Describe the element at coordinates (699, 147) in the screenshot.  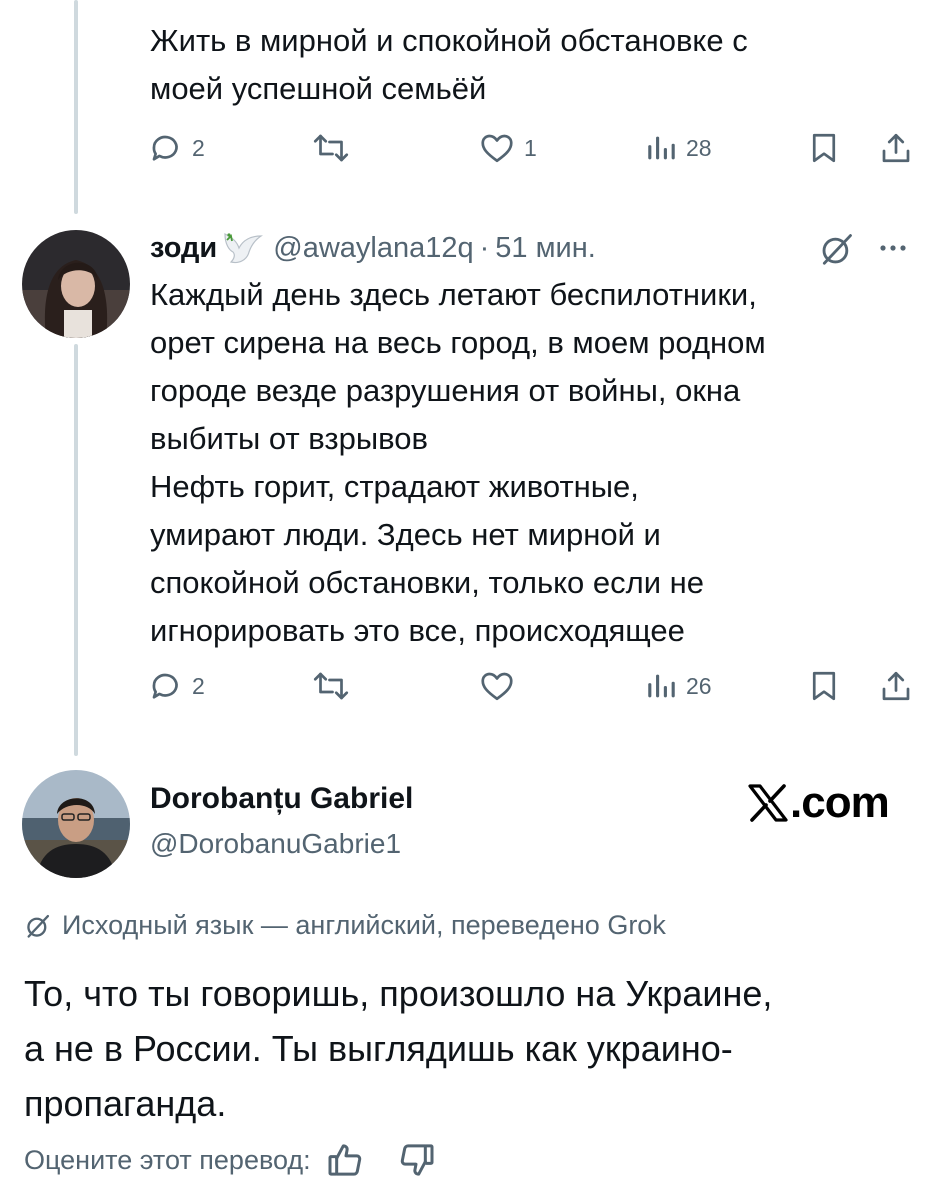
I see `tweet1-views-count: 28` at that location.